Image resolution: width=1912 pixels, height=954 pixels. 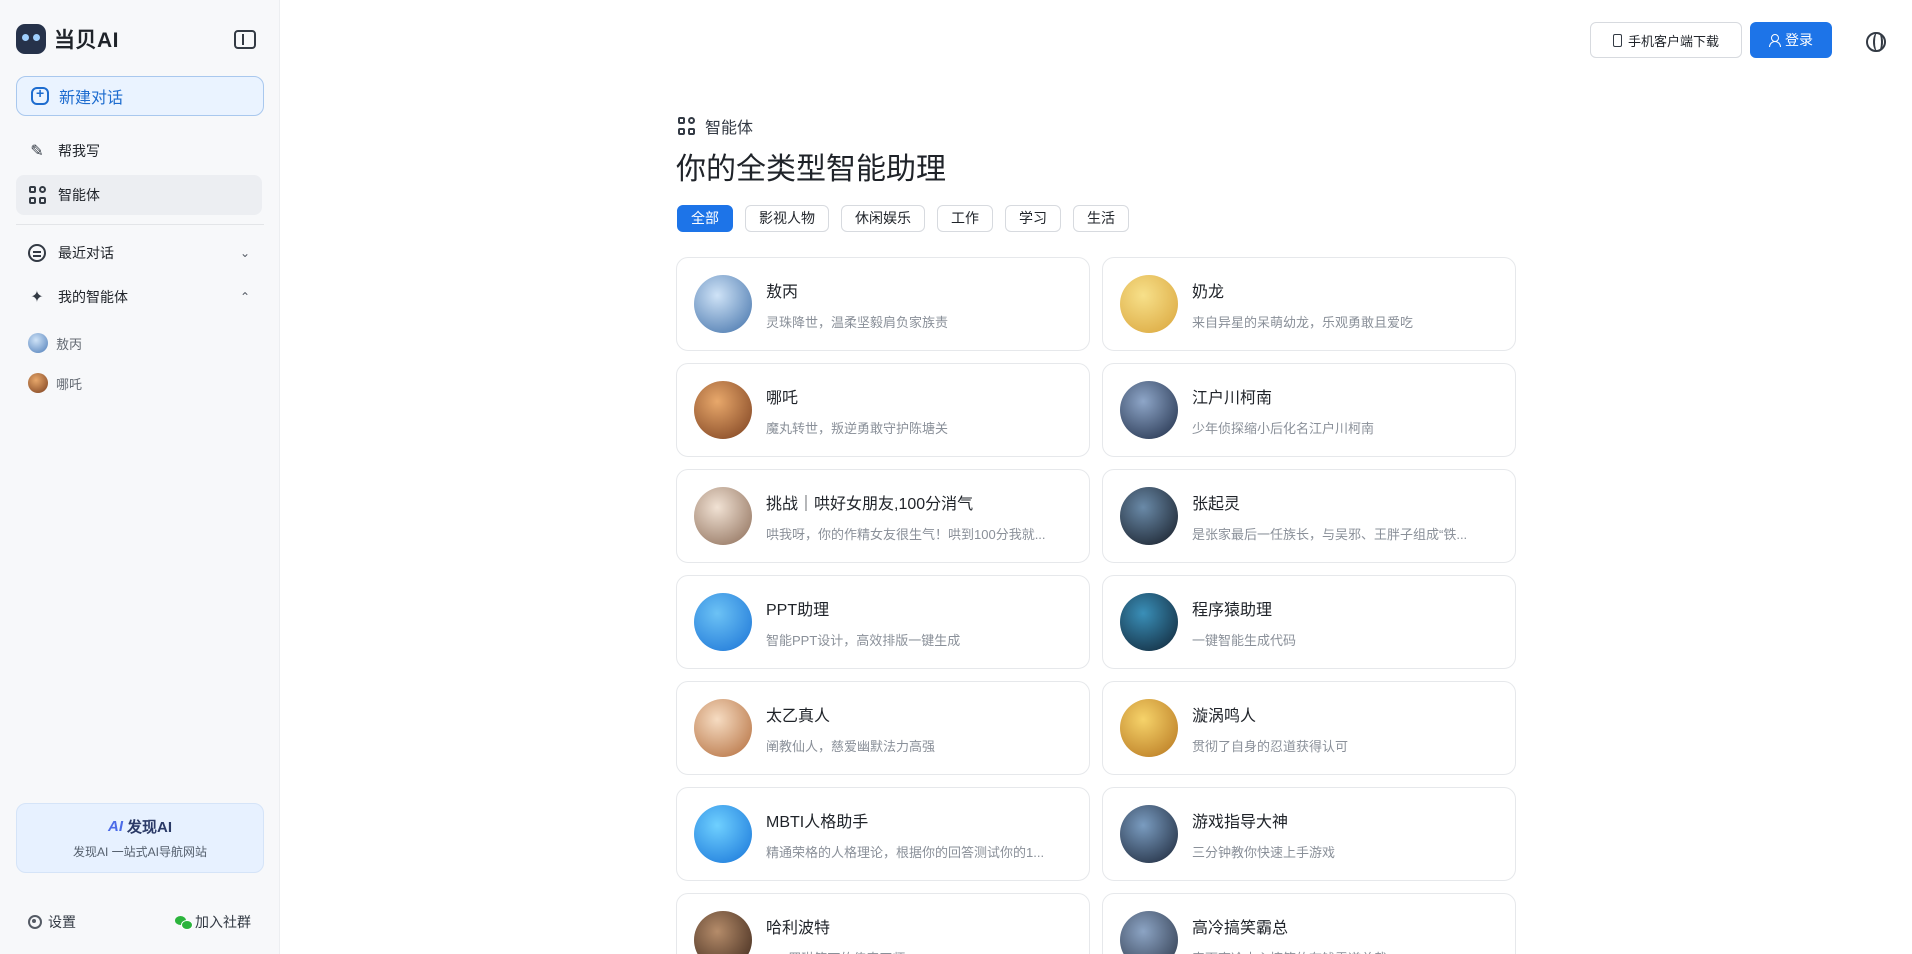 I want to click on join-community-button: 加入社群, so click(x=213, y=922).